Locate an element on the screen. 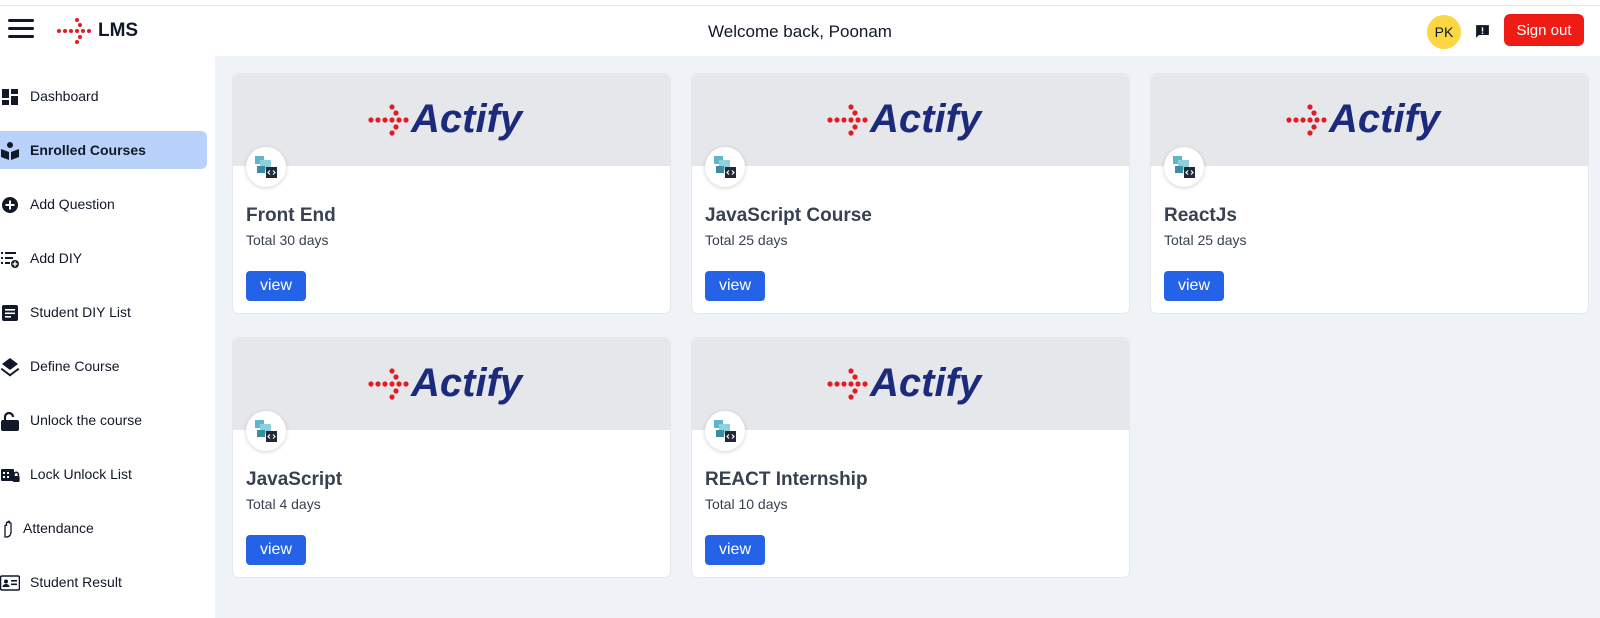 The width and height of the screenshot is (1600, 618). sidebar-item-label: Lock Unlock List is located at coordinates (81, 474).